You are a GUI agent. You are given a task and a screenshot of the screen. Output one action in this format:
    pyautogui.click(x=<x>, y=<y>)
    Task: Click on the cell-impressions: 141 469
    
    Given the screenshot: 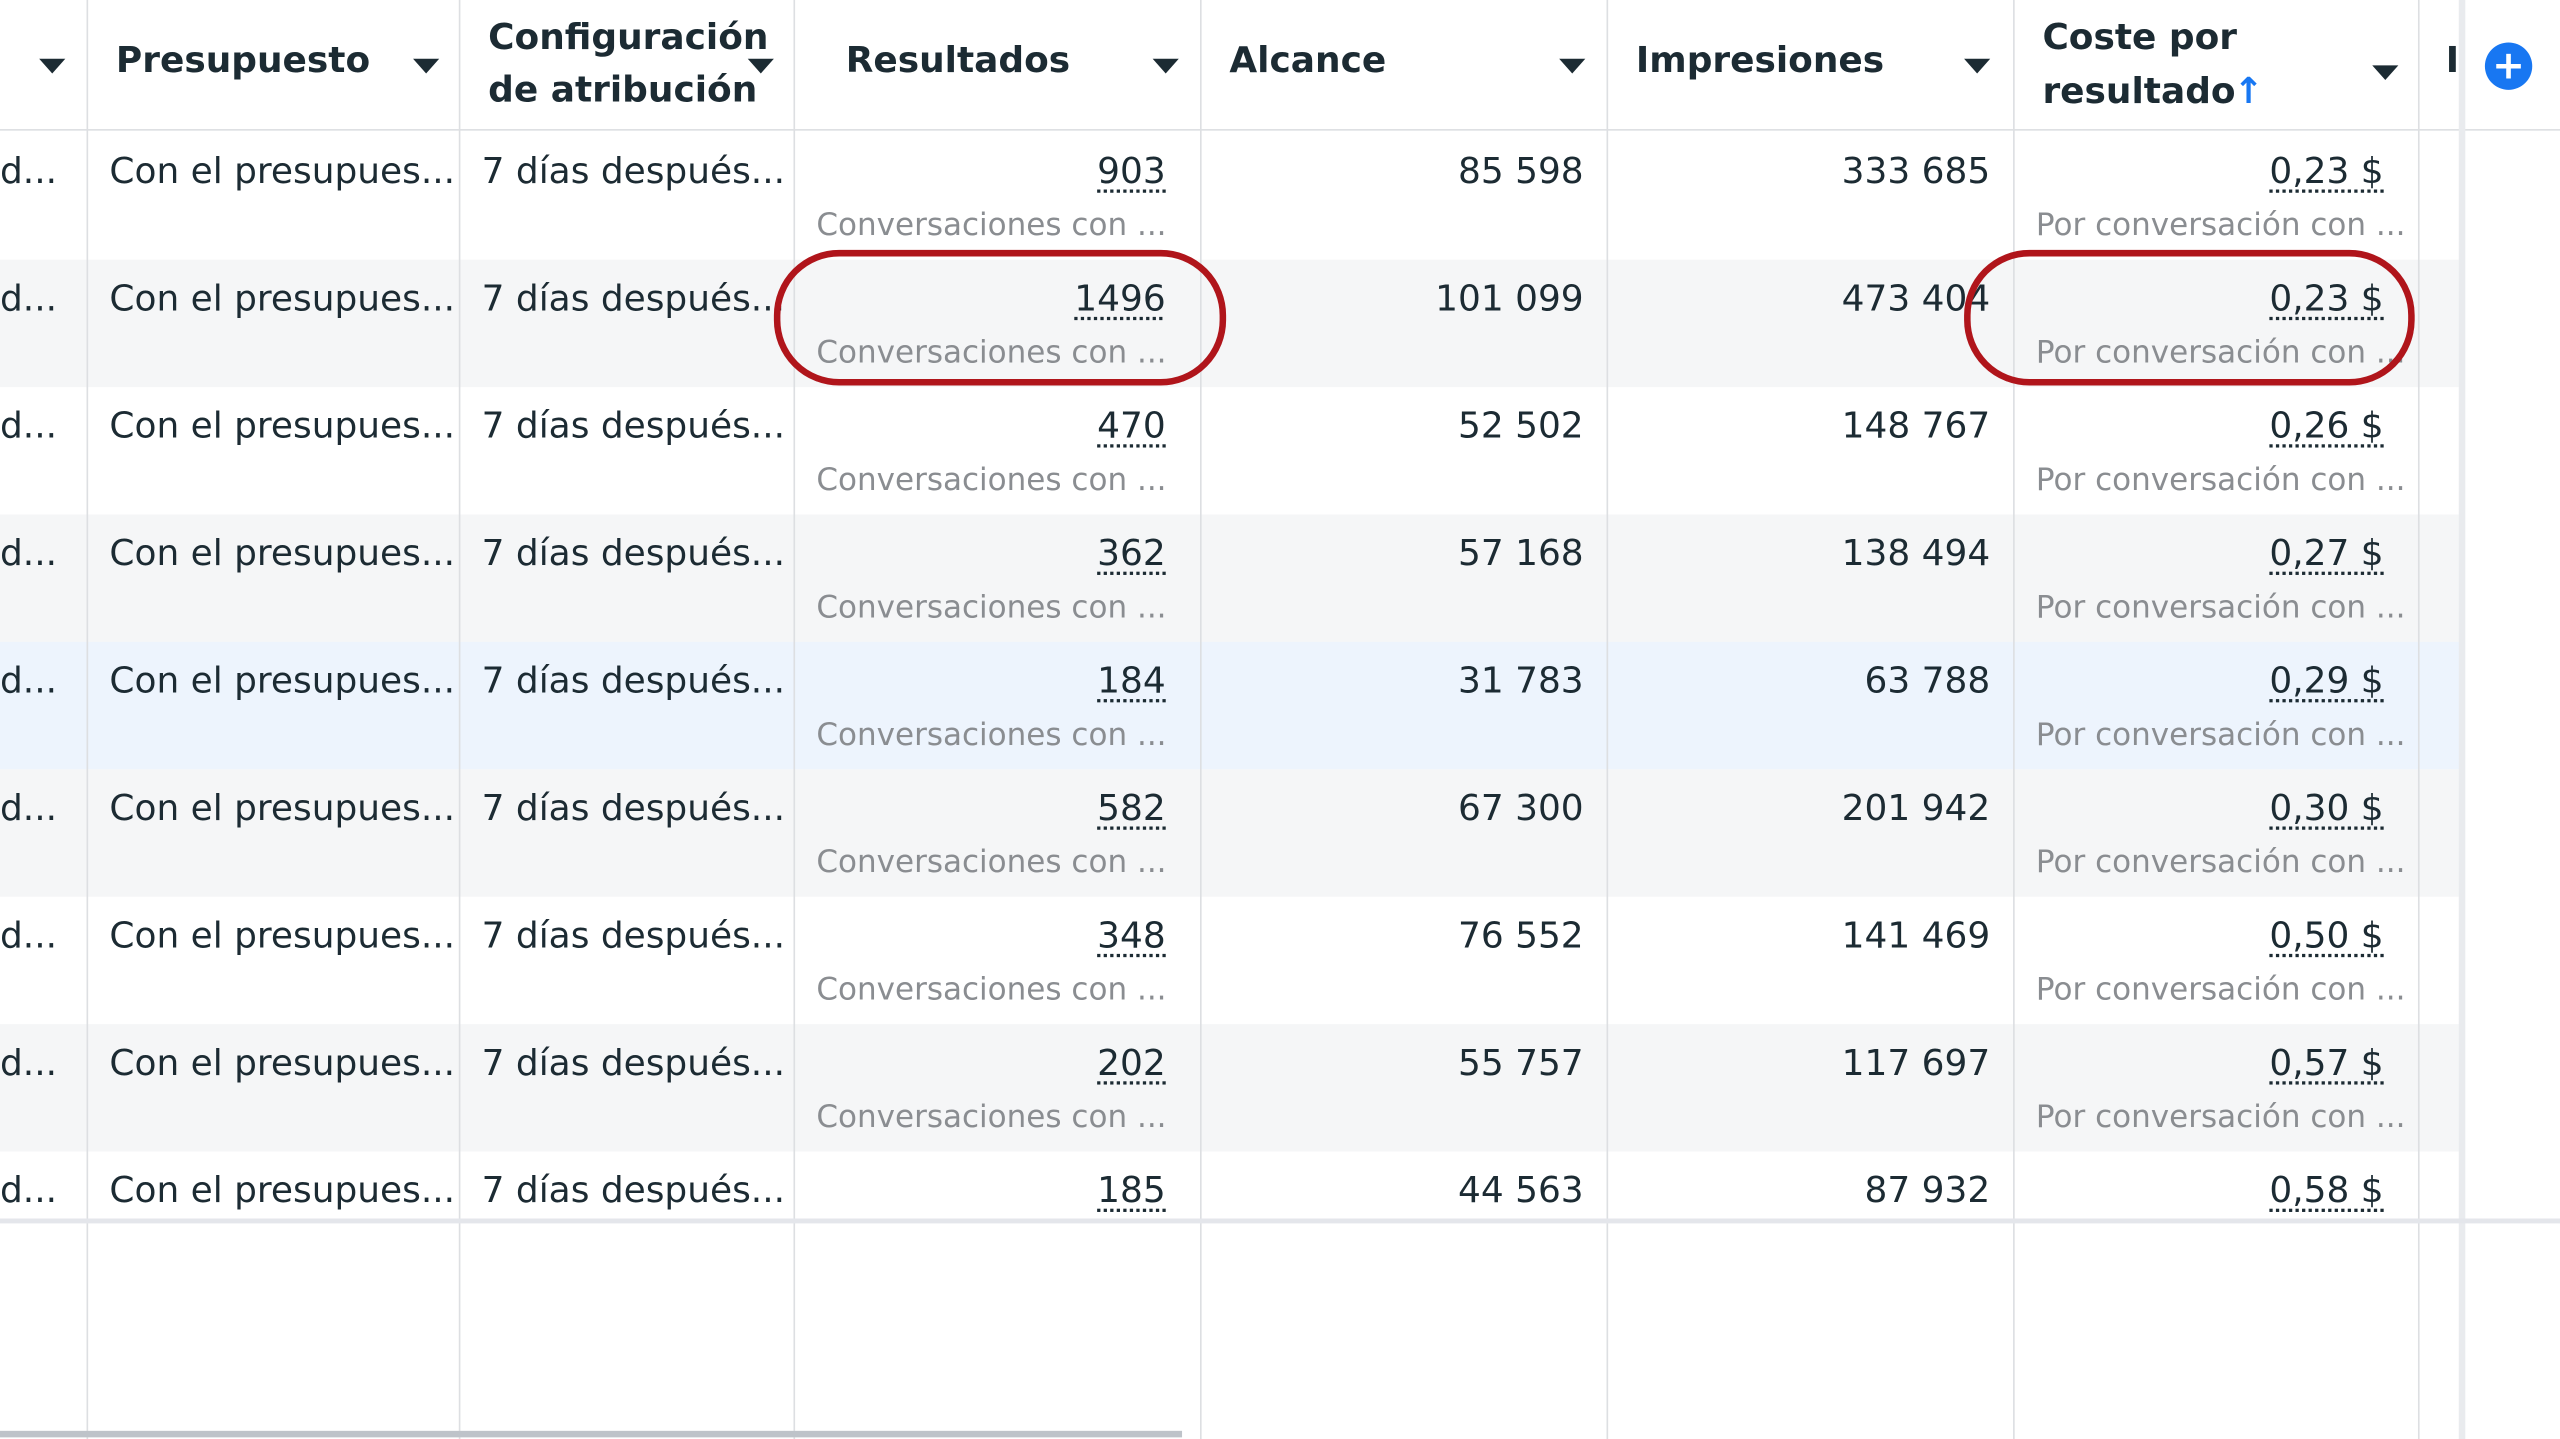 What is the action you would take?
    pyautogui.click(x=1916, y=937)
    